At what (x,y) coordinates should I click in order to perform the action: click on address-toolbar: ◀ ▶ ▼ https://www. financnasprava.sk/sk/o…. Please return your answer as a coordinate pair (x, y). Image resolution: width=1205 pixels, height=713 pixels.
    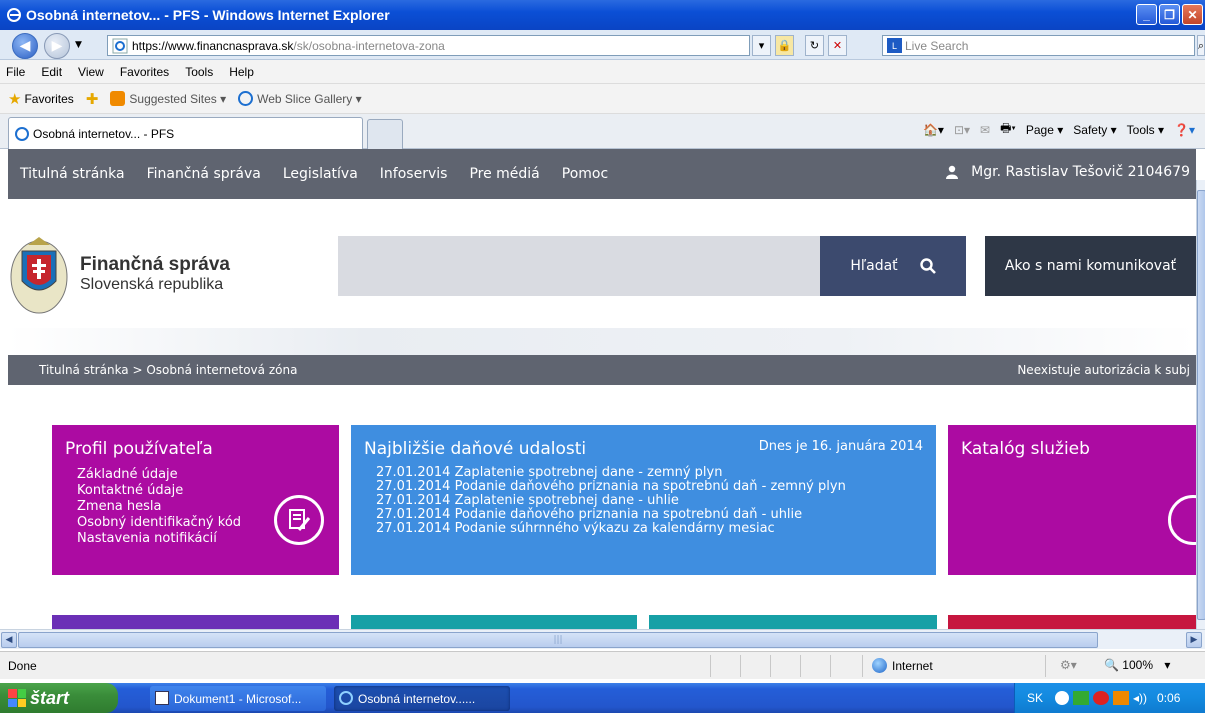
    Looking at the image, I should click on (602, 45).